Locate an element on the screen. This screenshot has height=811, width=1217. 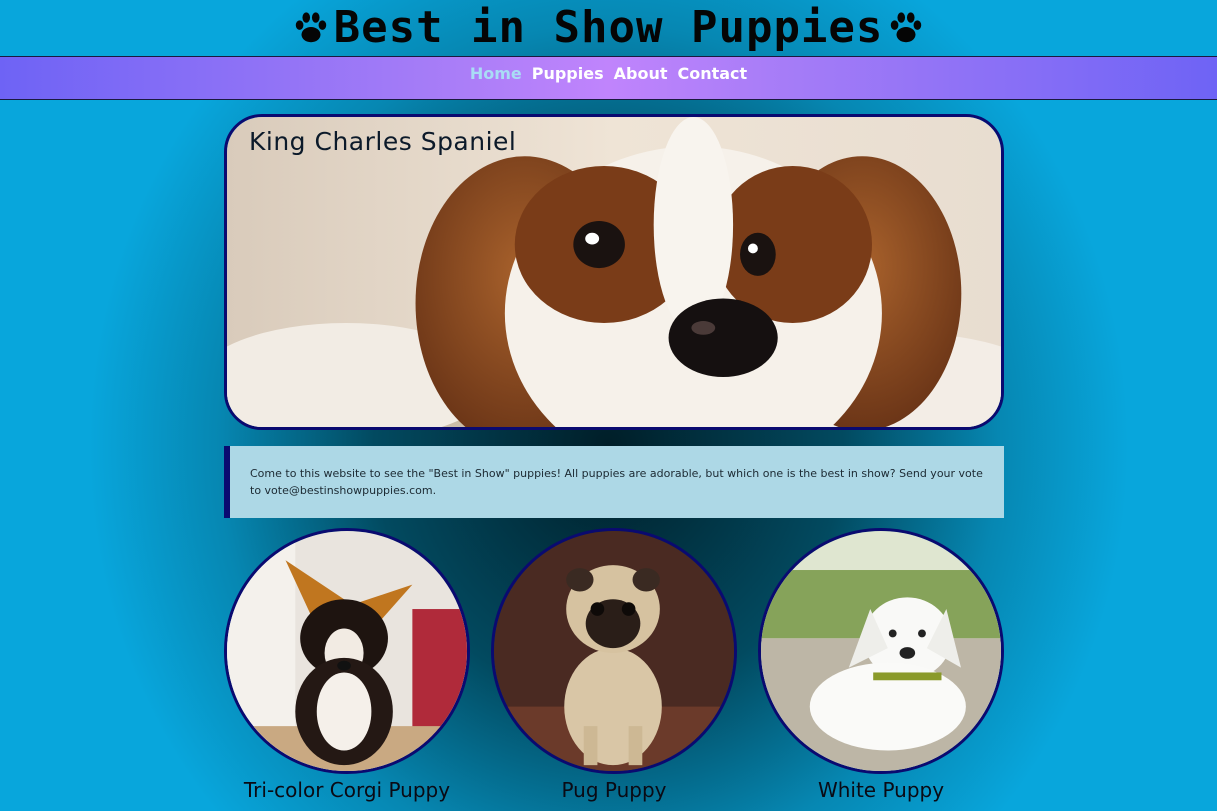
puppy-card-white: White Puppy is located at coordinates (881, 665).